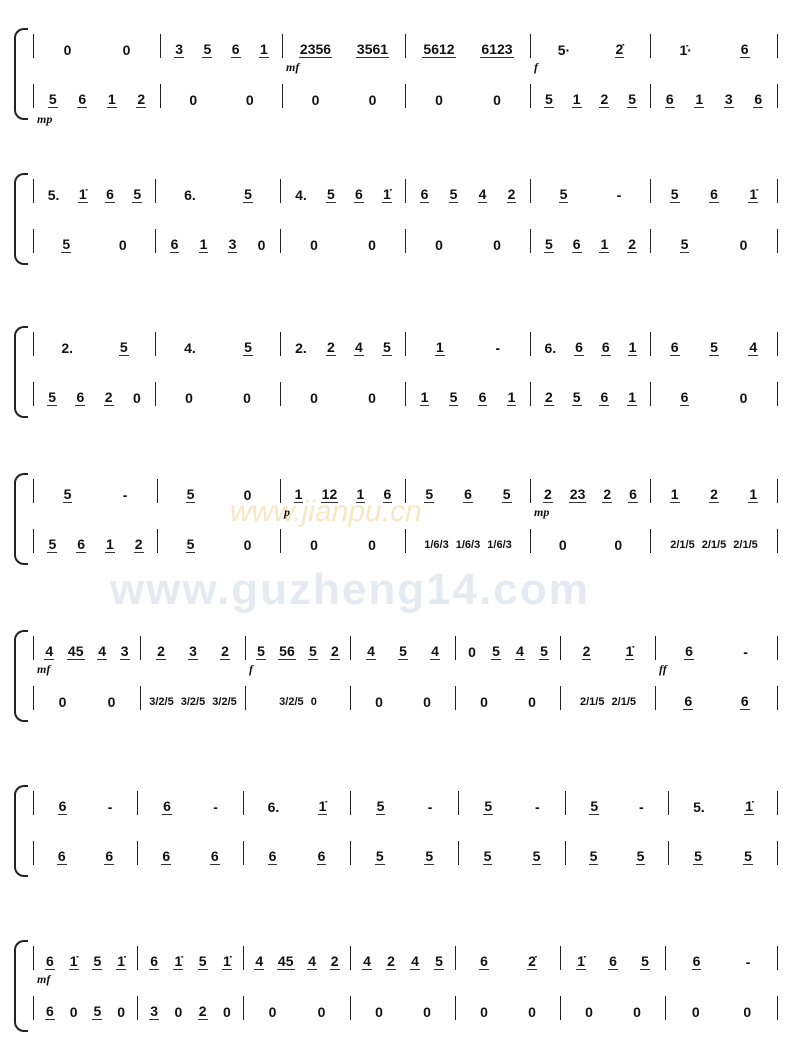  Describe the element at coordinates (94, 394) in the screenshot. I see `measure: 562 0` at that location.